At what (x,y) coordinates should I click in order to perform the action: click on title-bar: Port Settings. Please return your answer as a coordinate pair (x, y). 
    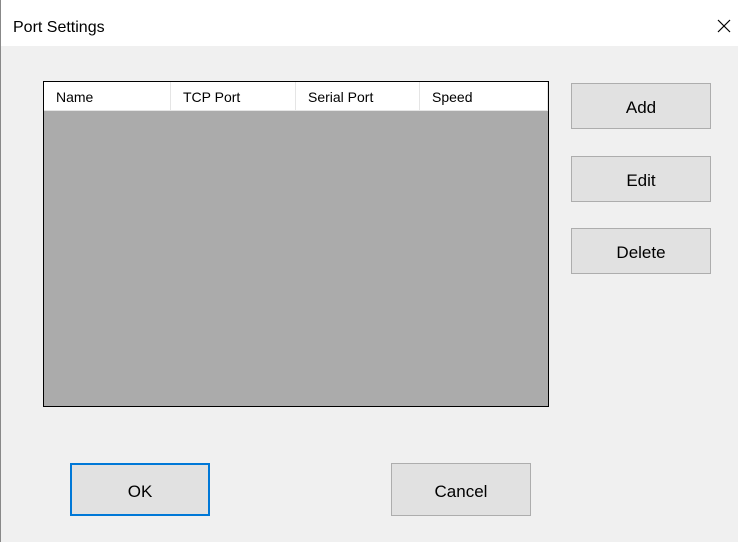
    Looking at the image, I should click on (369, 23).